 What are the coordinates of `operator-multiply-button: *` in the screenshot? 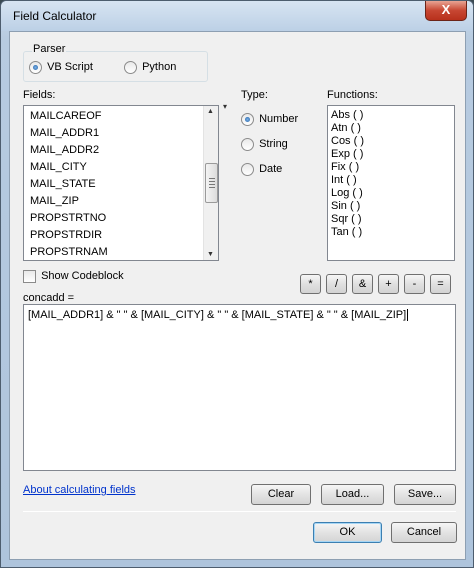 It's located at (310, 284).